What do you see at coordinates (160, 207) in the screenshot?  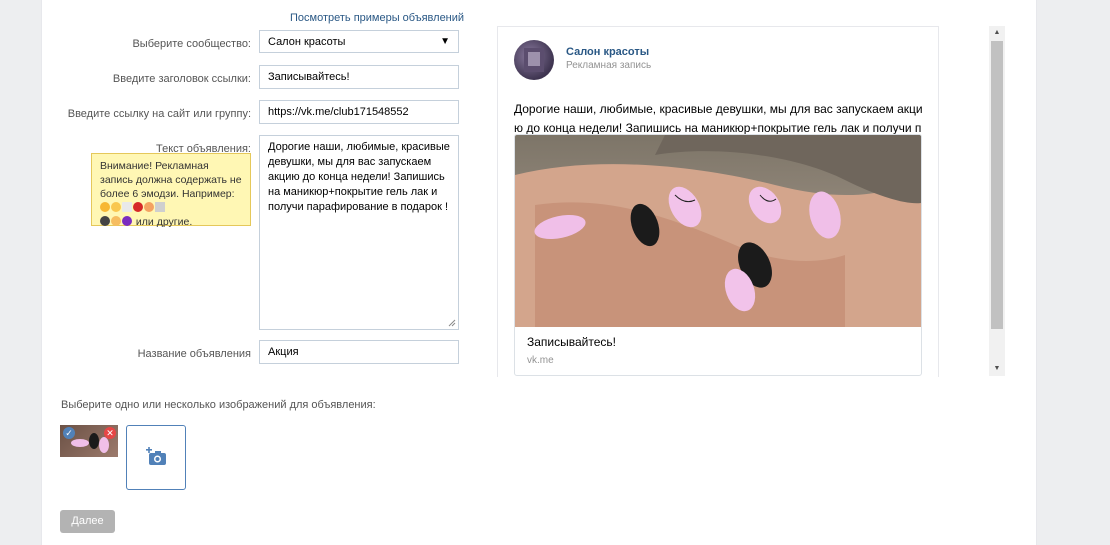 I see `emoji-grid-icon` at bounding box center [160, 207].